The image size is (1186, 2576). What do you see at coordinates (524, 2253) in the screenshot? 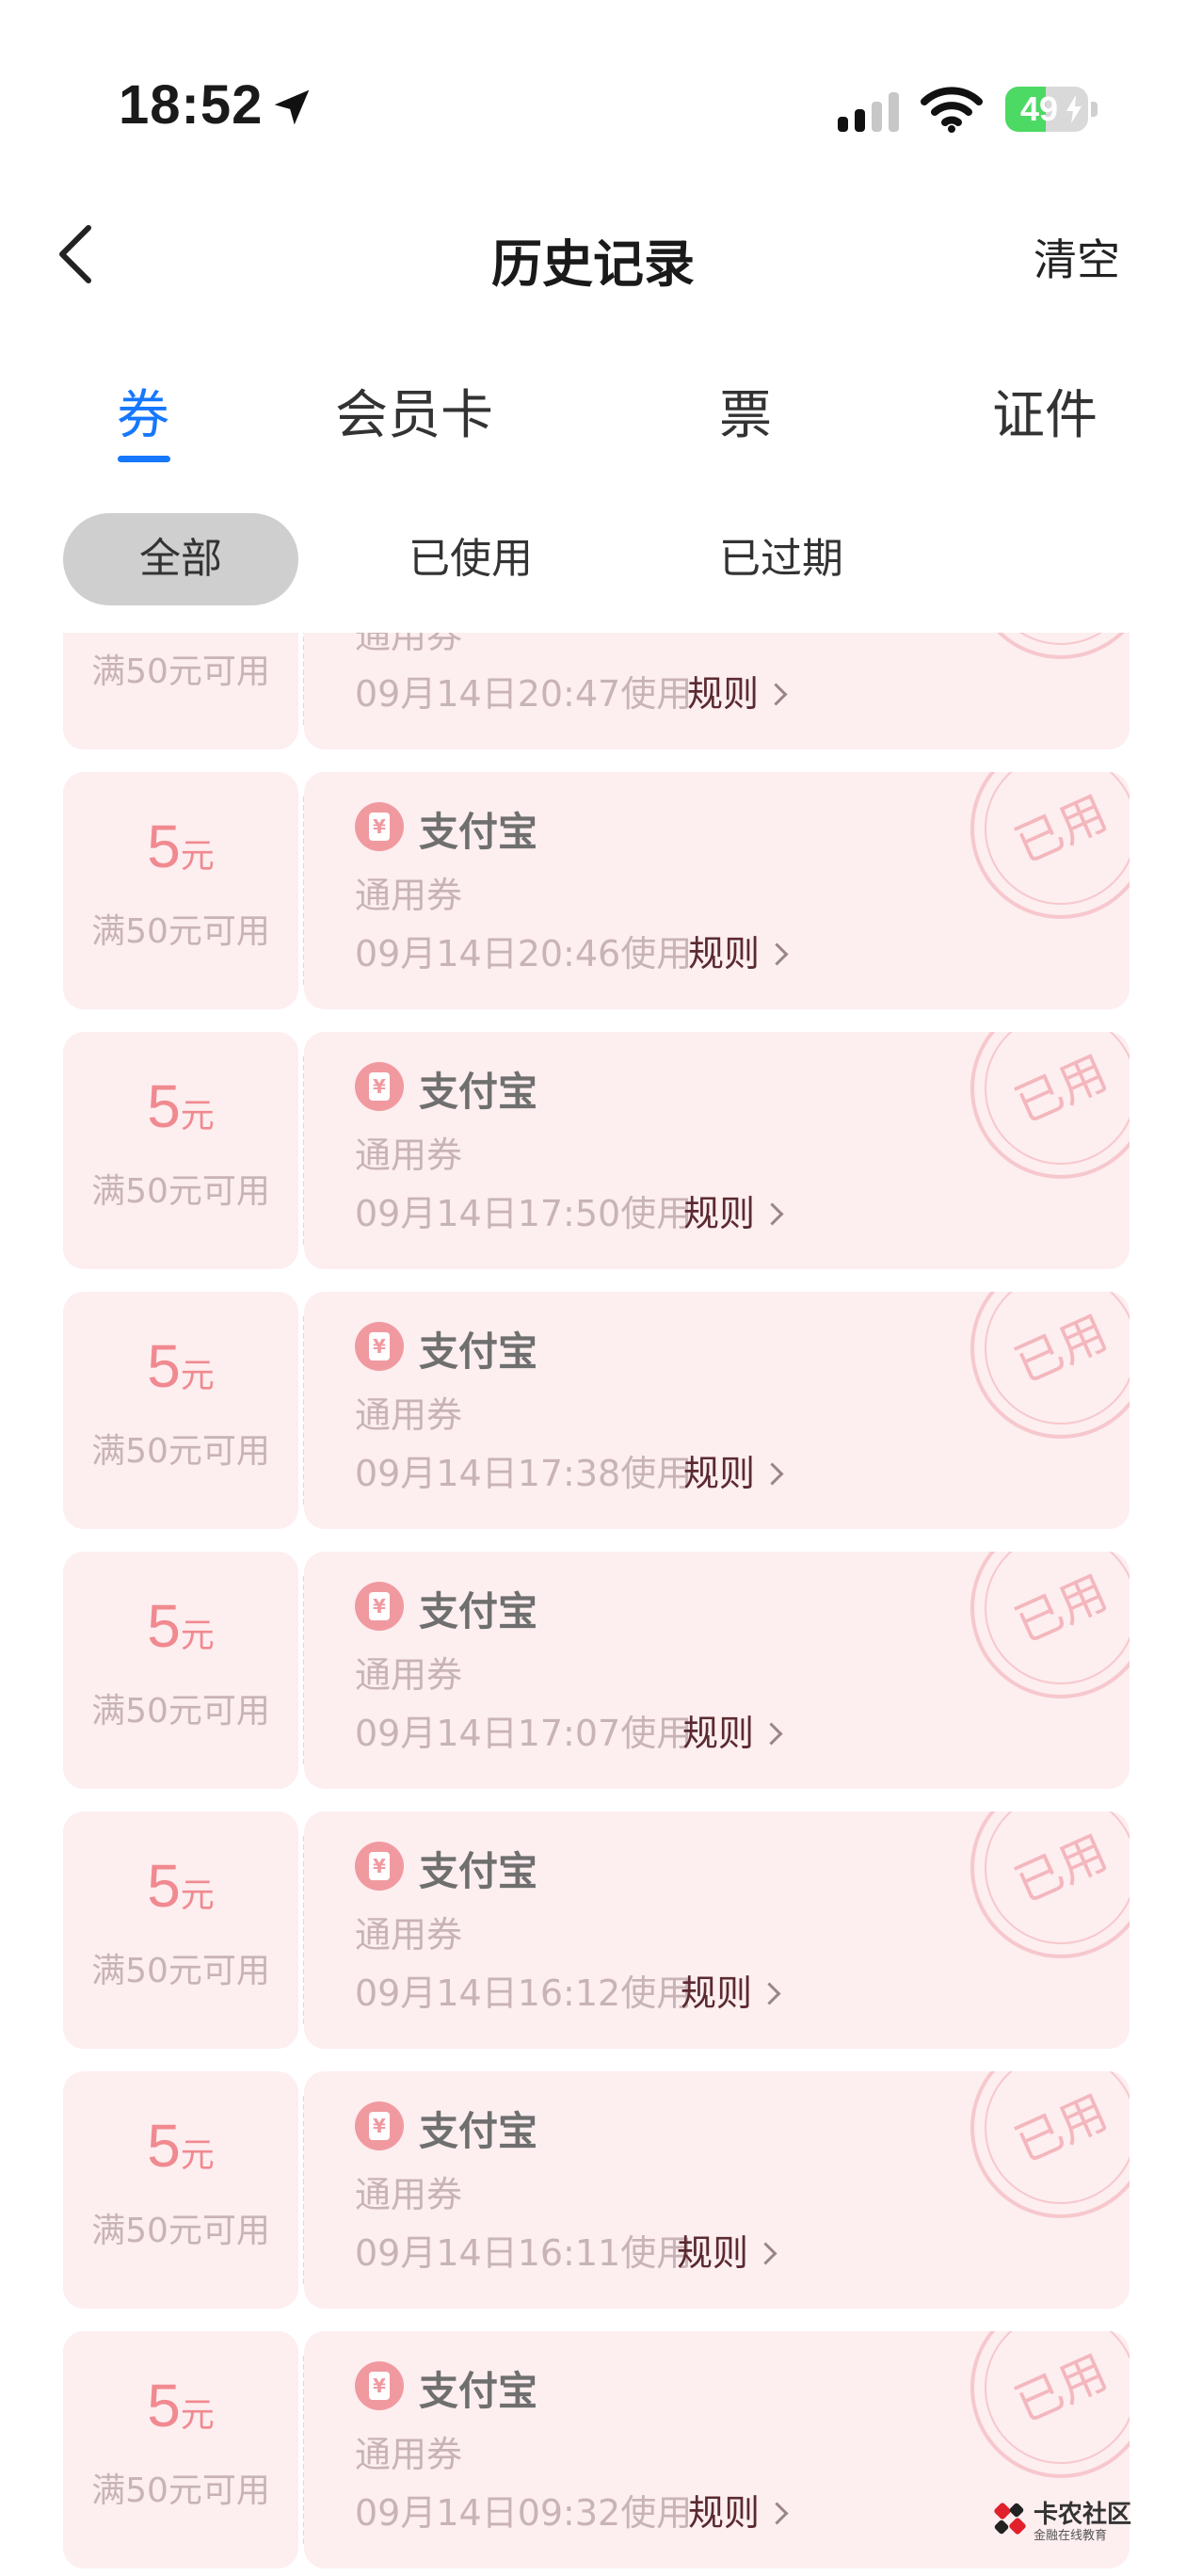
I see `coupon-used-time: 09月14日16:11使用` at bounding box center [524, 2253].